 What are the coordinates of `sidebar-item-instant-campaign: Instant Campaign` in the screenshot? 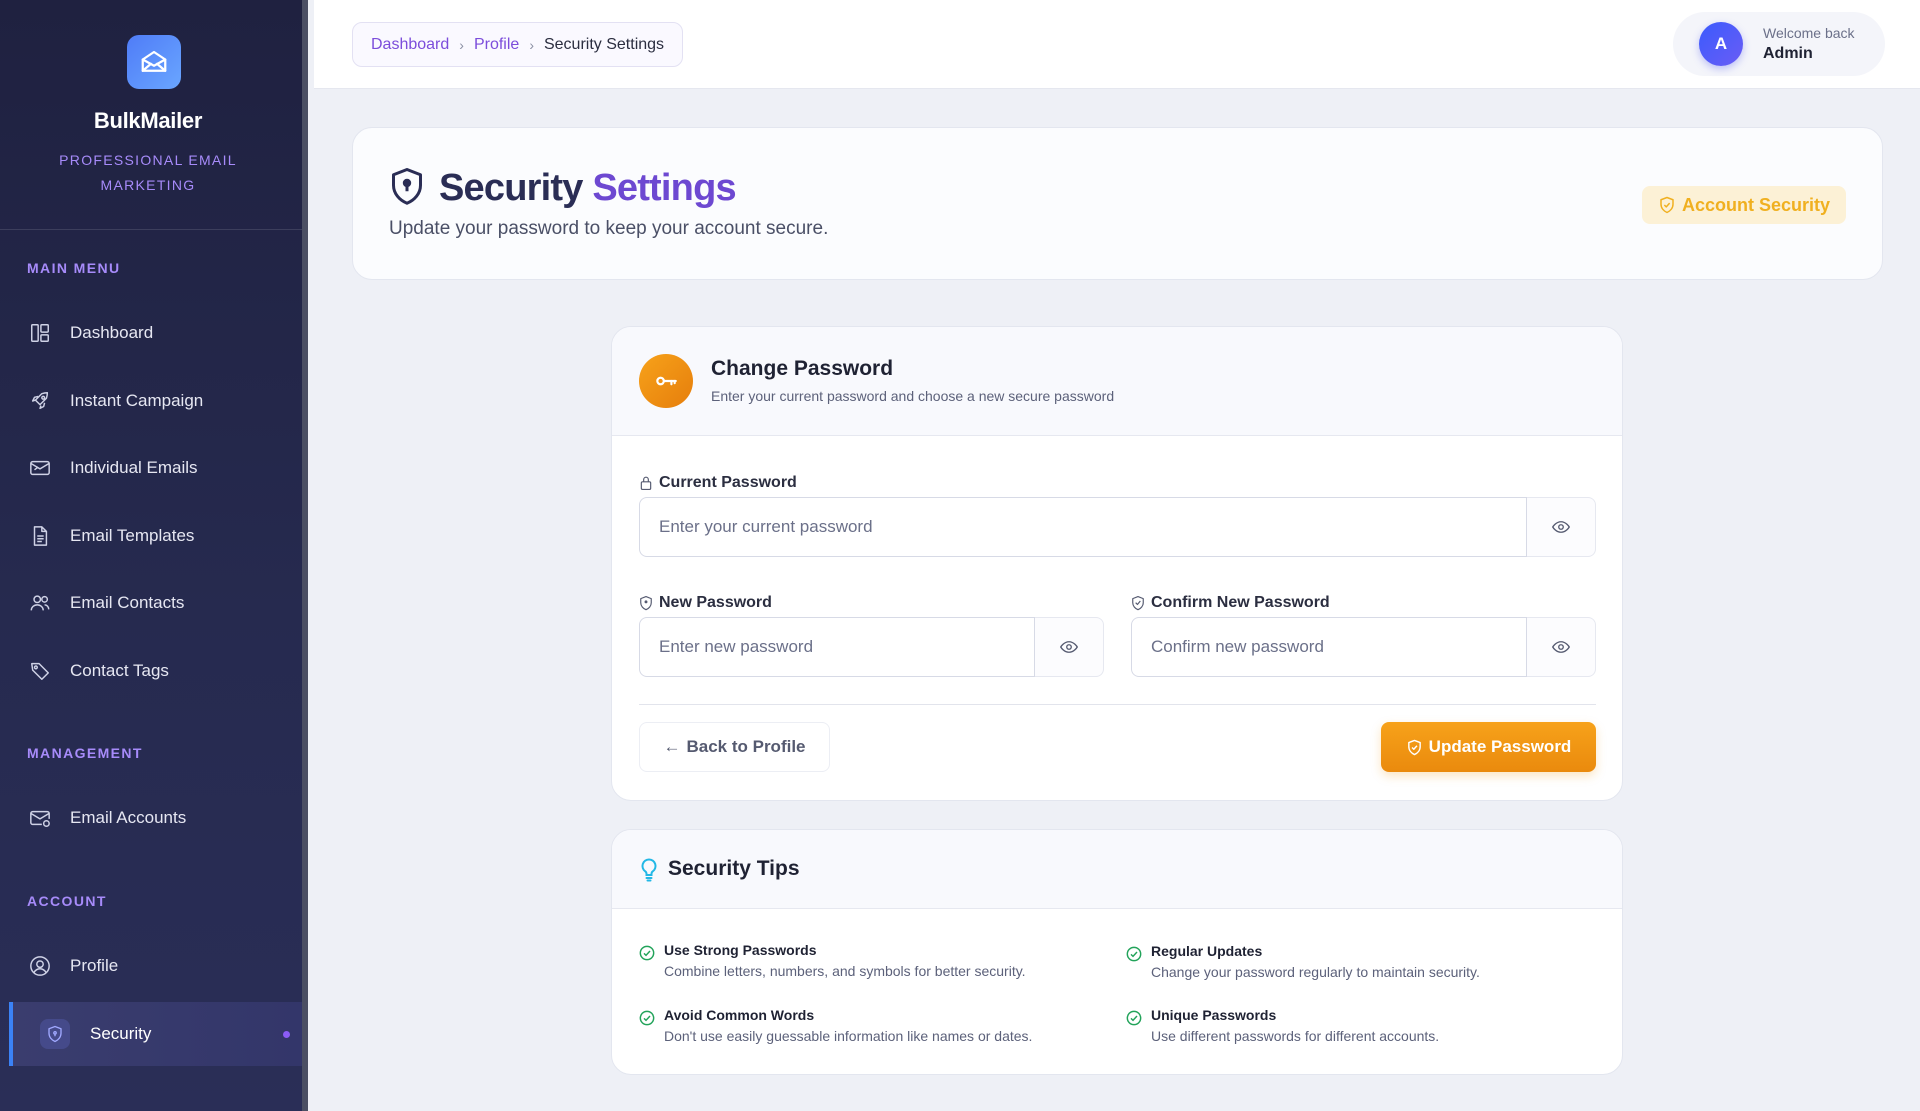 It's located at (151, 401).